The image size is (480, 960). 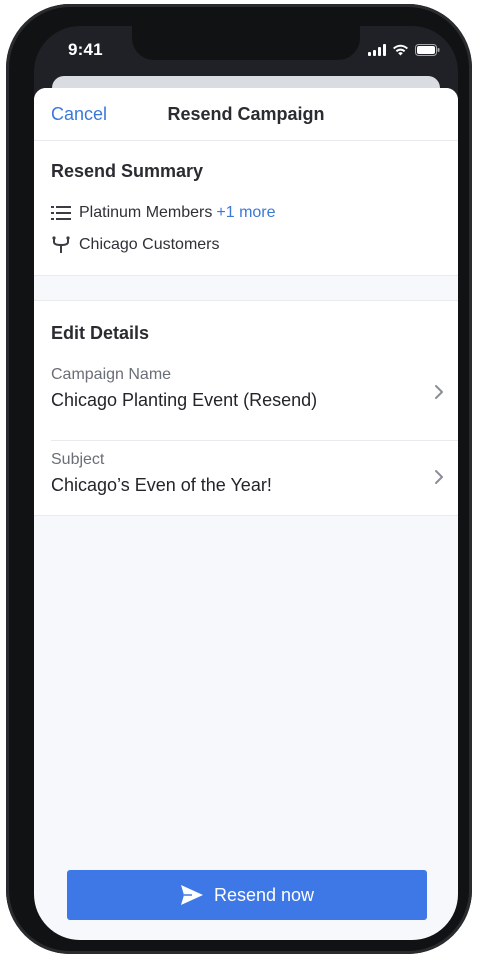 I want to click on resend-now-button: Resend now, so click(x=247, y=895).